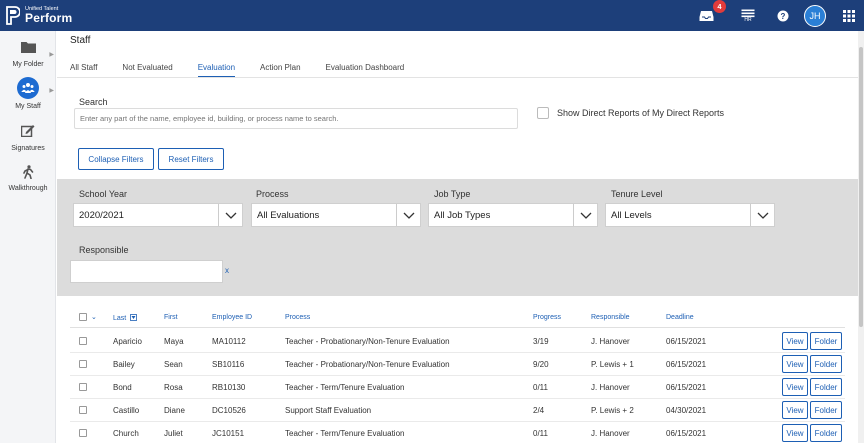  Describe the element at coordinates (49, 18) in the screenshot. I see `logo-title: Perform` at that location.